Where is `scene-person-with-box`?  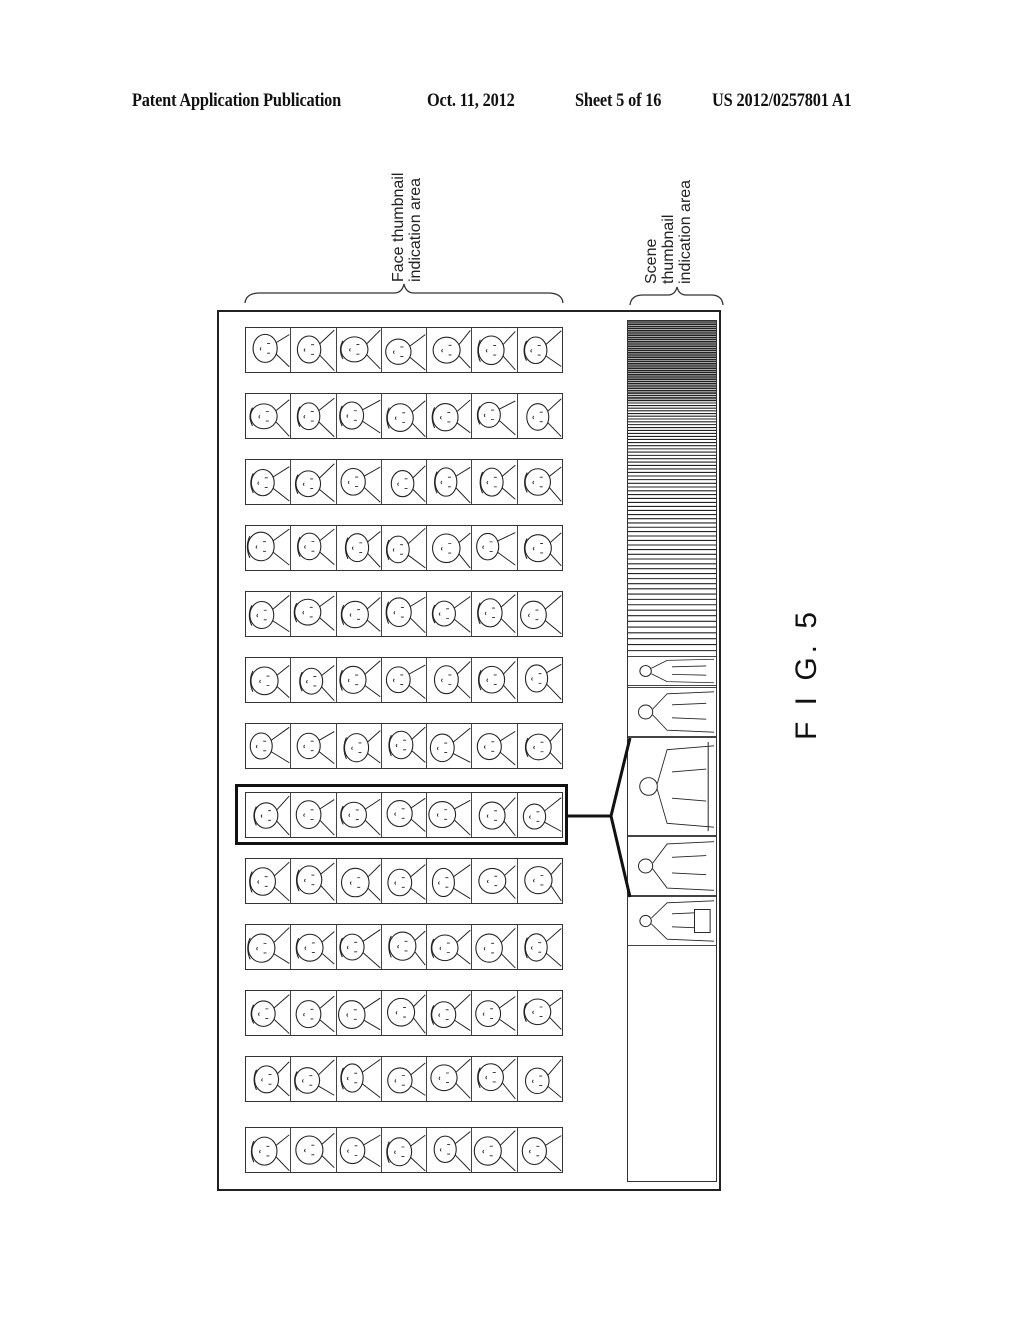 scene-person-with-box is located at coordinates (672, 921).